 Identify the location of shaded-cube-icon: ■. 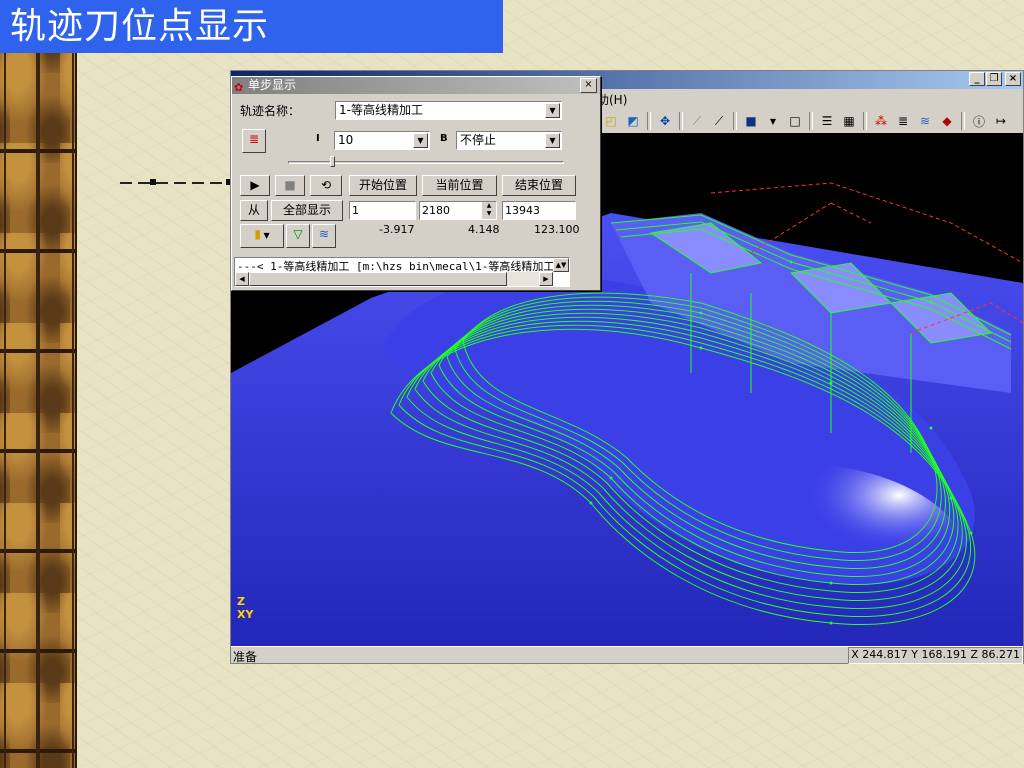
(751, 121).